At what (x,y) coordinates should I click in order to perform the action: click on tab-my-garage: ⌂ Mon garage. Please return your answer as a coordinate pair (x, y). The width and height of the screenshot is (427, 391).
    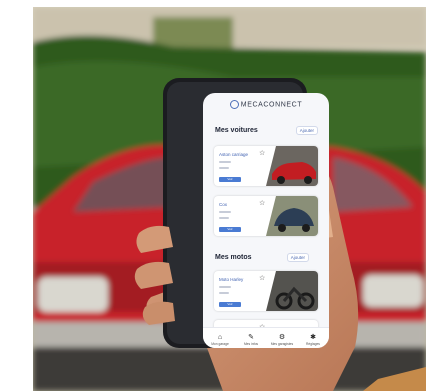
    Looking at the image, I should click on (220, 339).